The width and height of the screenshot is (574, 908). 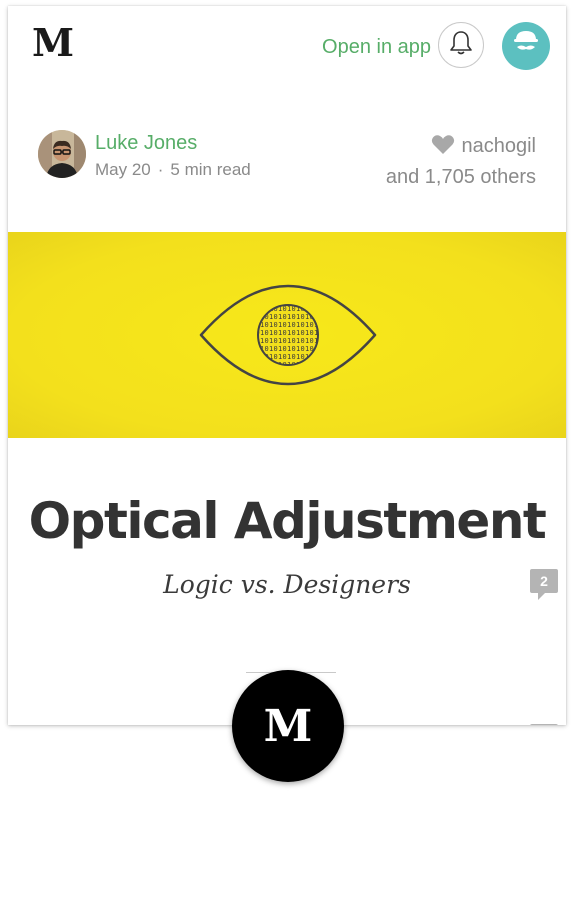 What do you see at coordinates (287, 47) in the screenshot?
I see `top-bar: M Open in app` at bounding box center [287, 47].